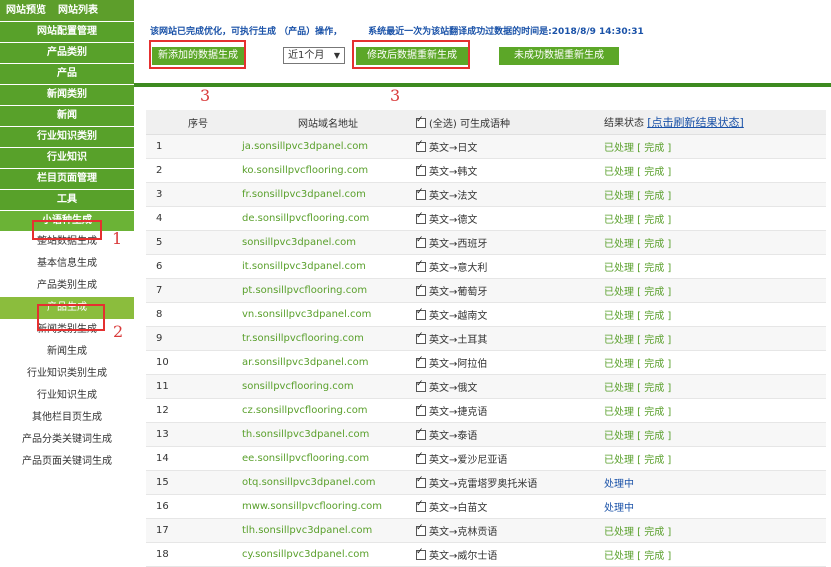 The image size is (831, 567). Describe the element at coordinates (328, 458) in the screenshot. I see `row-domain: ee.sonsillpvcflooring.com` at that location.